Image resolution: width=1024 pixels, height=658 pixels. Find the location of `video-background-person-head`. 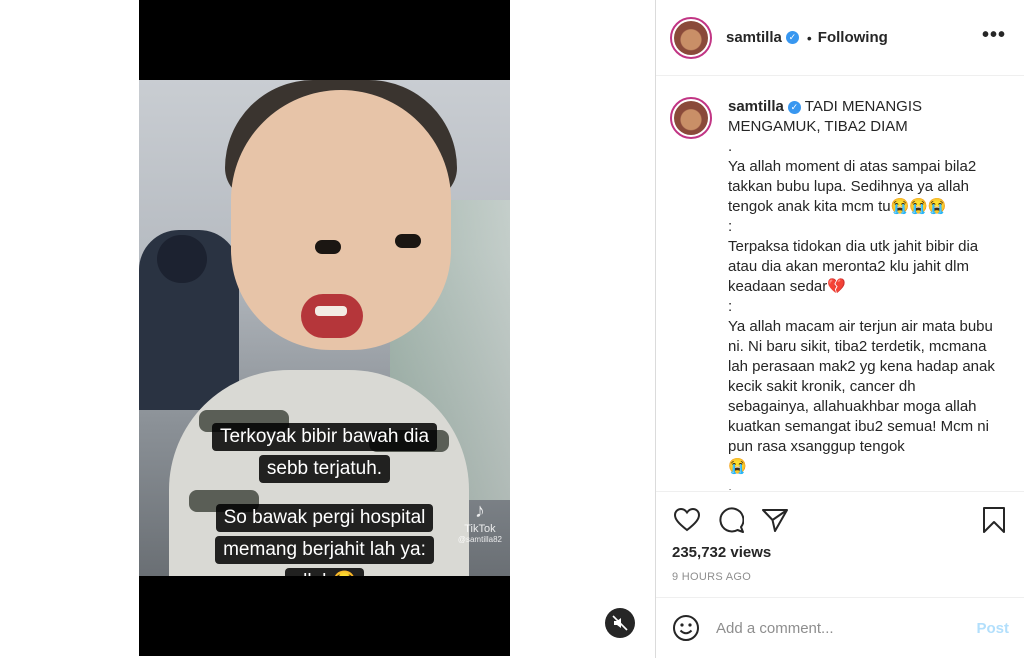

video-background-person-head is located at coordinates (182, 259).